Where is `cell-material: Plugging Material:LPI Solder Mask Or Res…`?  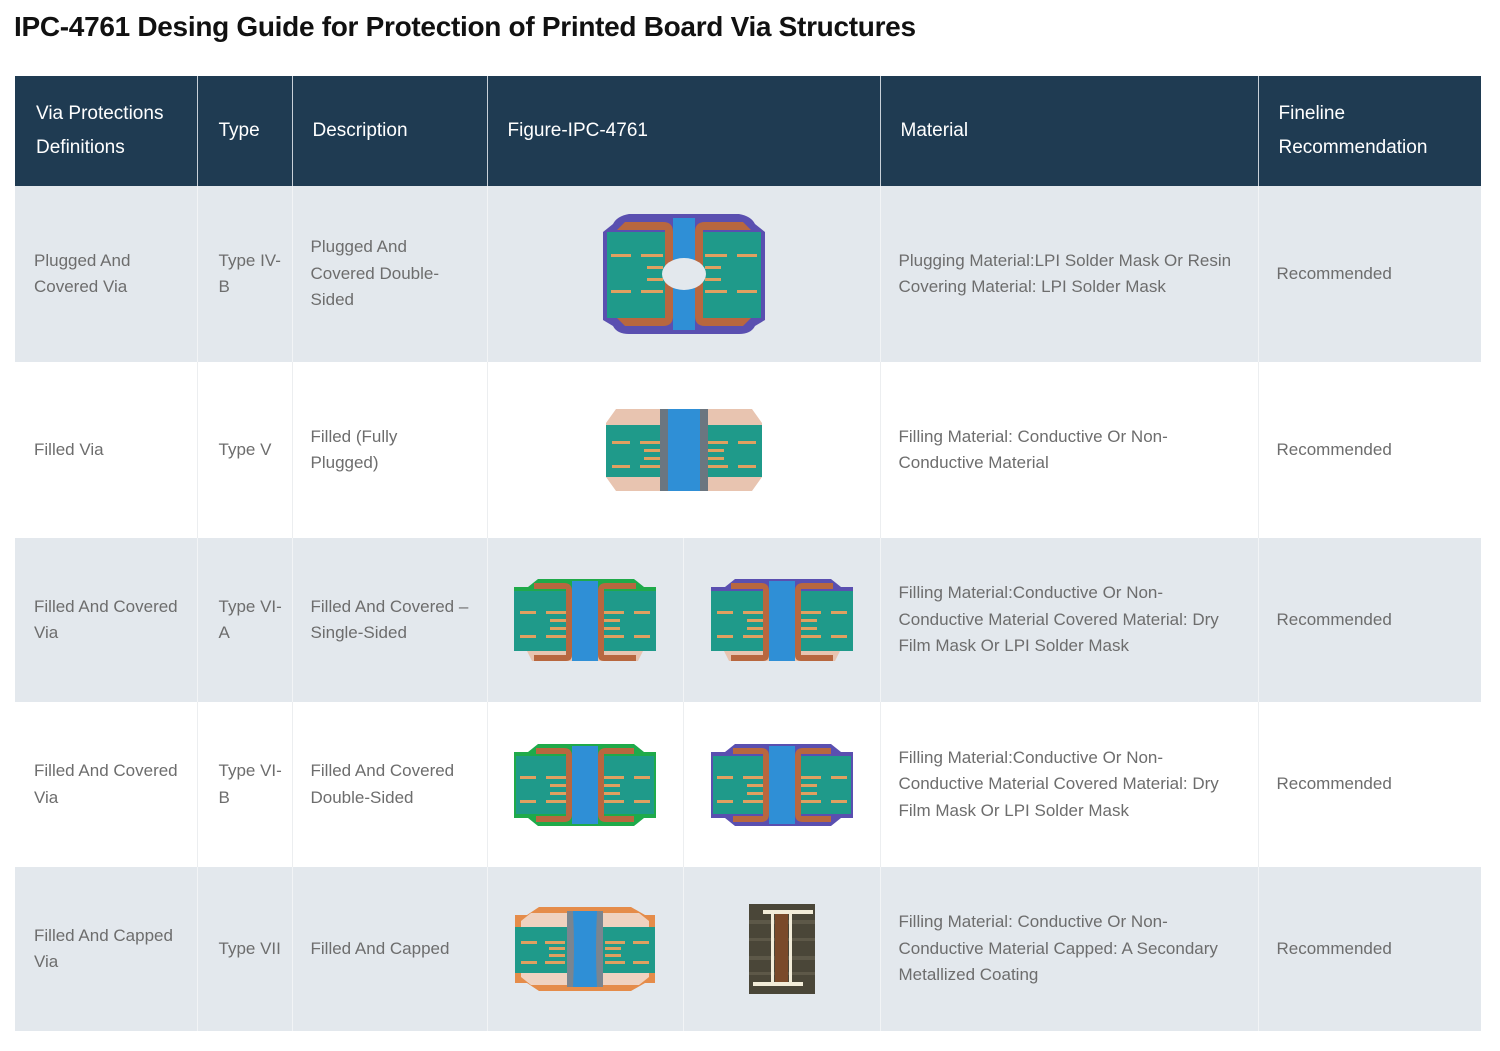
cell-material: Plugging Material:LPI Solder Mask Or Res… is located at coordinates (1068, 274).